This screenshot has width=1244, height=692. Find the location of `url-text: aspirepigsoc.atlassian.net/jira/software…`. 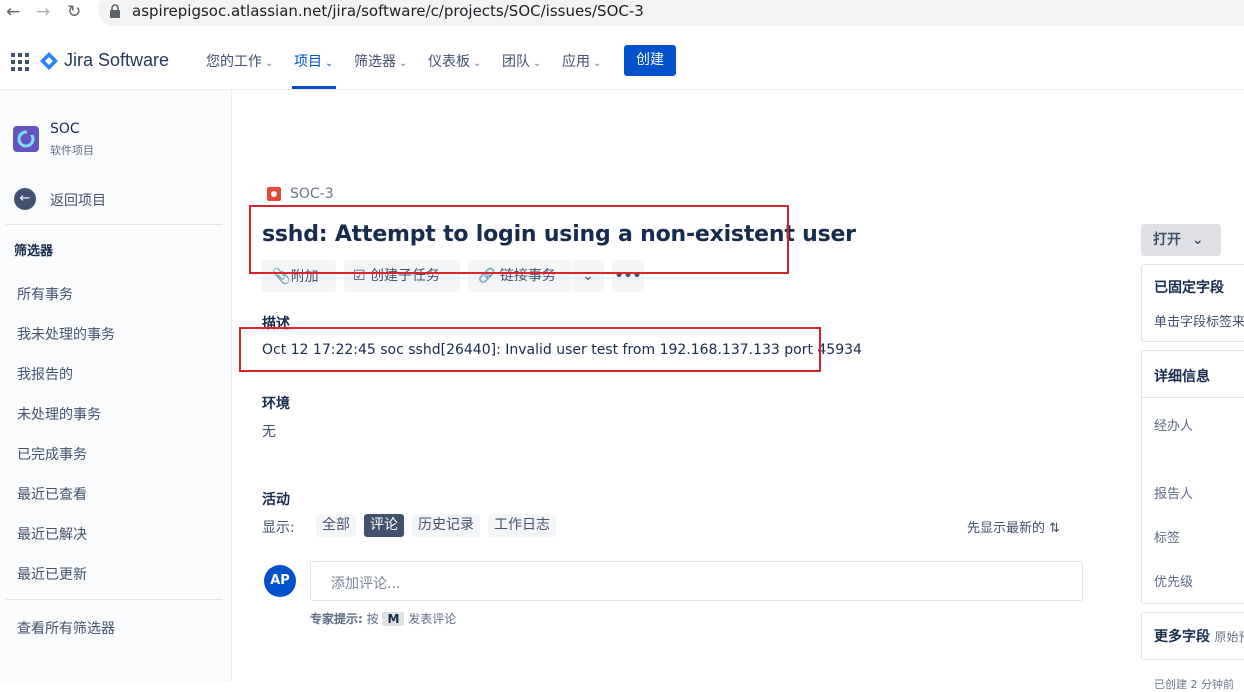

url-text: aspirepigsoc.atlassian.net/jira/software… is located at coordinates (388, 11).